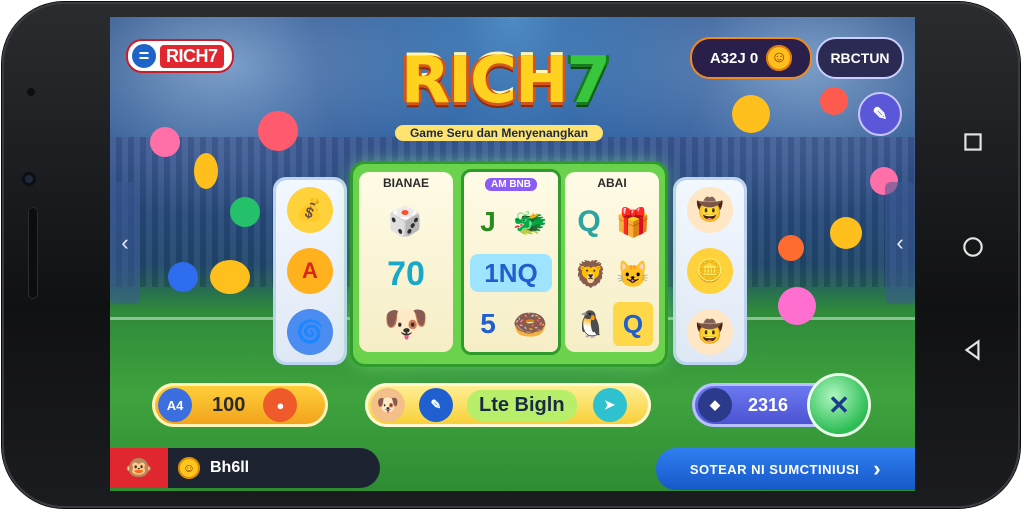 Image resolution: width=1024 pixels, height=512 pixels. Describe the element at coordinates (591, 273) in the screenshot. I see `lion-symbol: 🦁` at that location.